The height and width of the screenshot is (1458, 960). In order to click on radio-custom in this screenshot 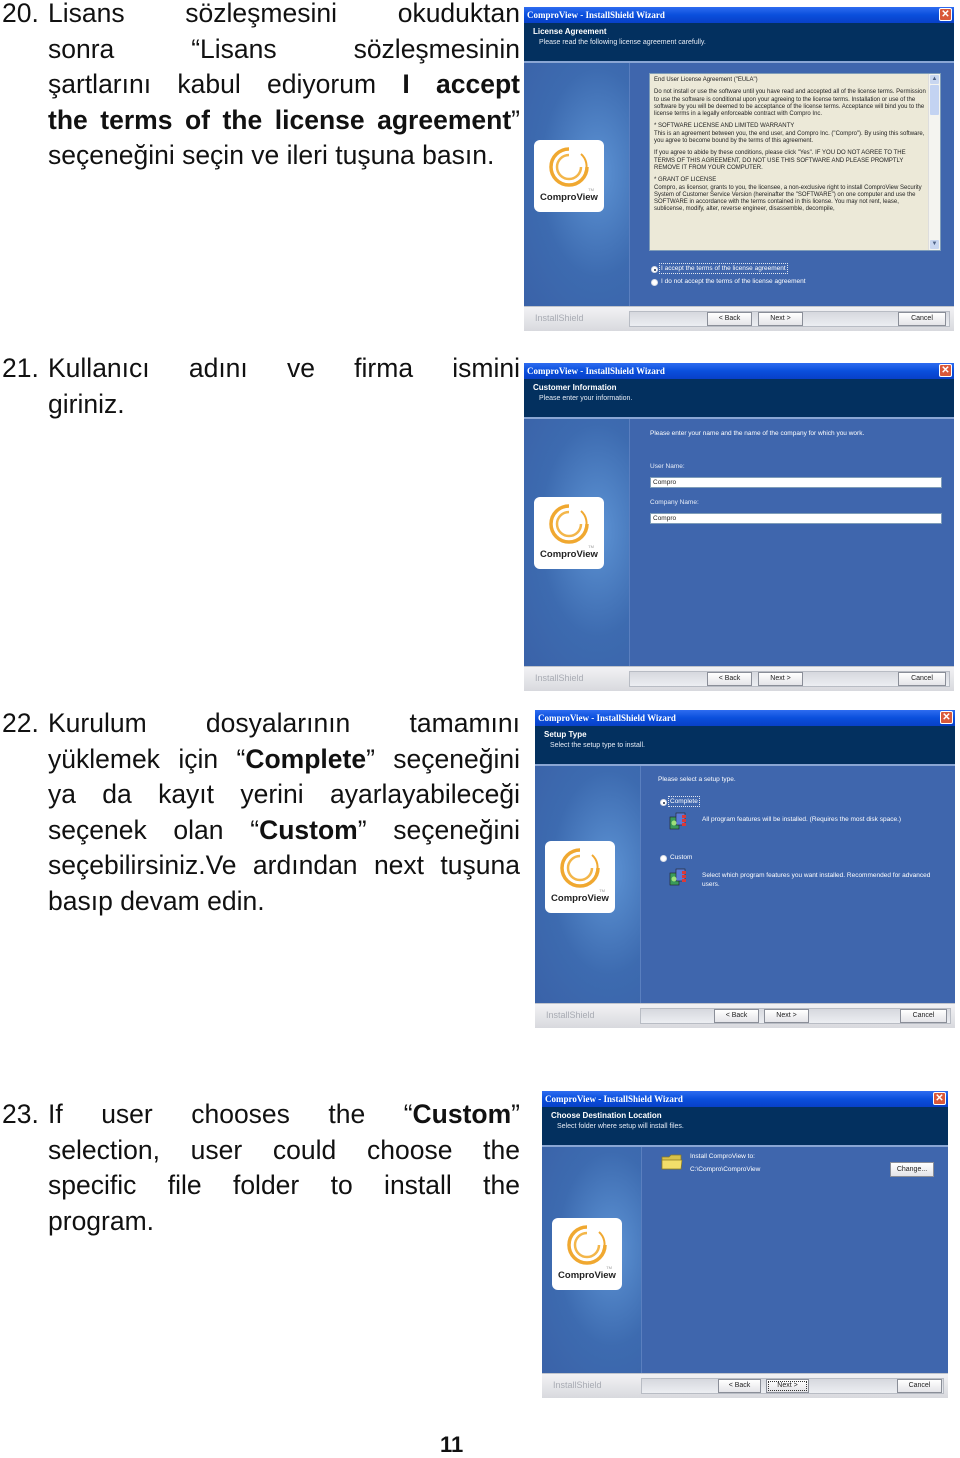, I will do `click(663, 858)`.